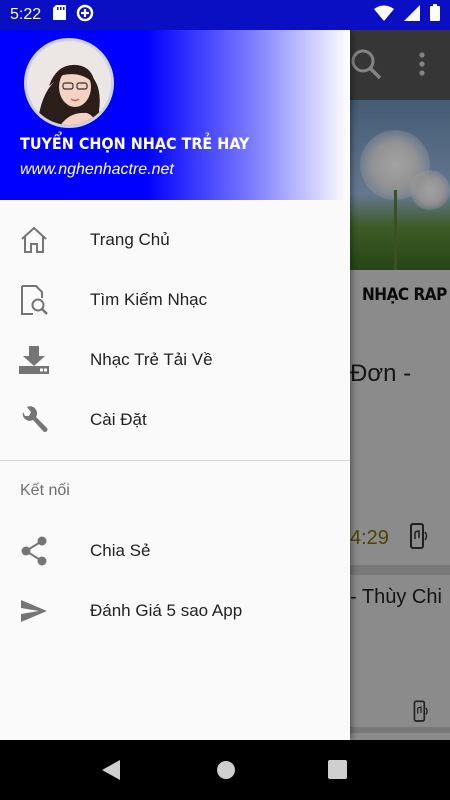  I want to click on menu-item-label: Trang Chủ, so click(130, 239).